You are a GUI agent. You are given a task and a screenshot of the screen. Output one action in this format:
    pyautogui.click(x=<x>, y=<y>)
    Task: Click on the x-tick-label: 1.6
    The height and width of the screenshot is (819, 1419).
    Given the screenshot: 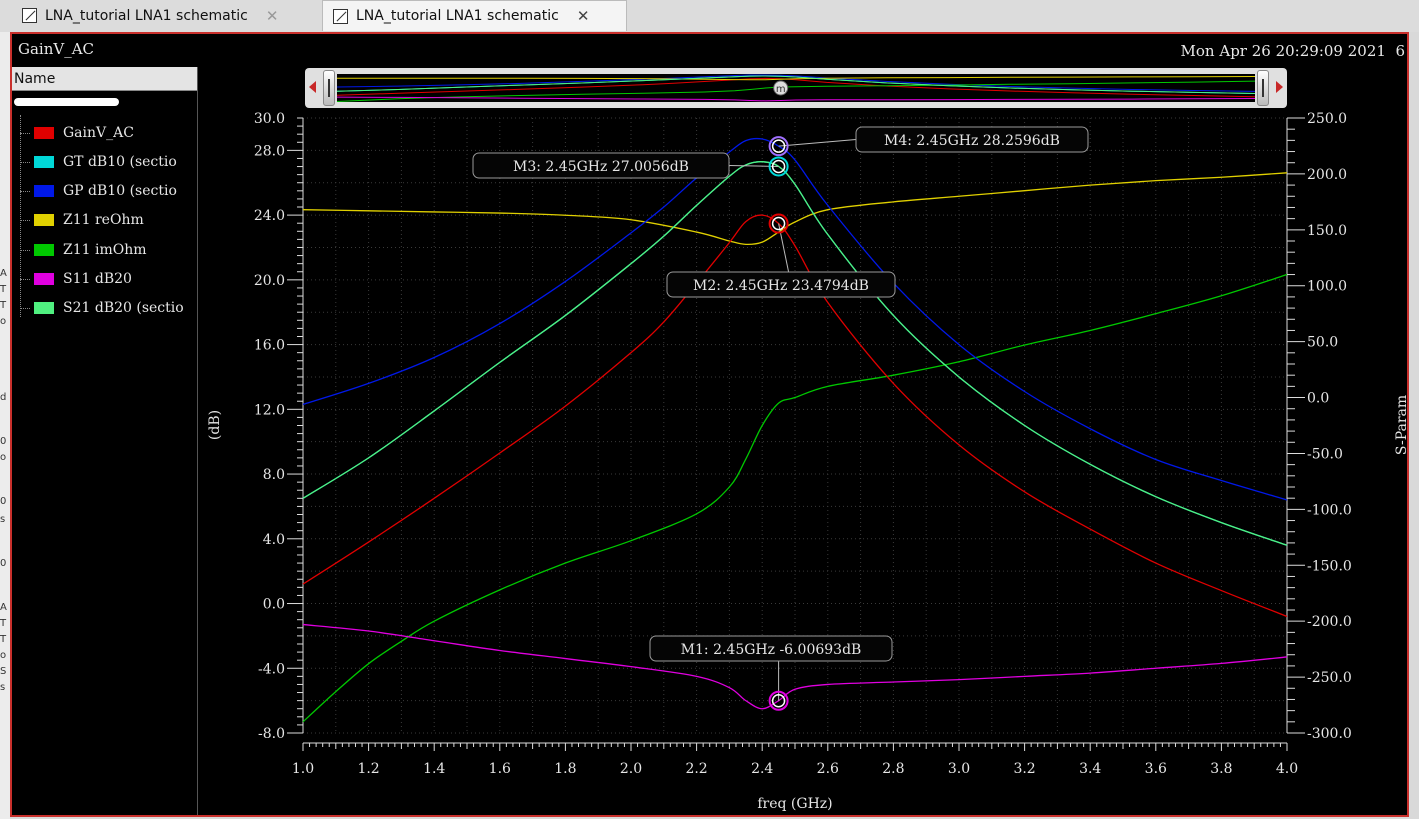 What is the action you would take?
    pyautogui.click(x=500, y=769)
    